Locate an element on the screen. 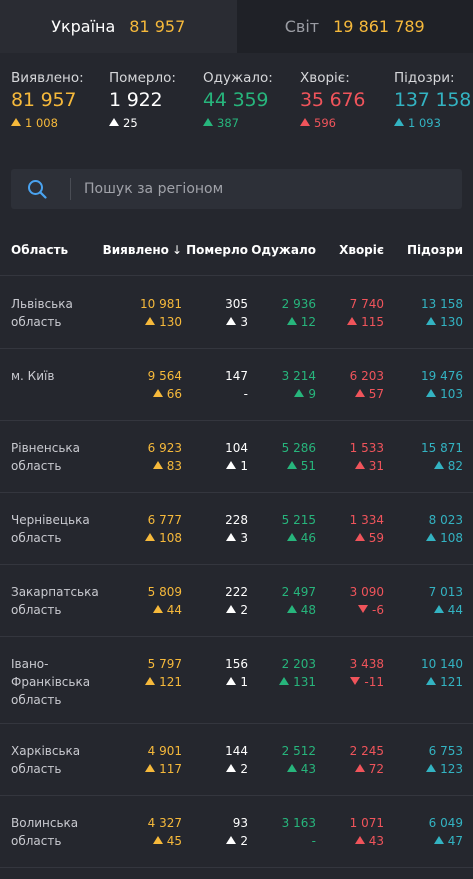 The width and height of the screenshot is (473, 879). cell-confirmed: 4 901 117 is located at coordinates (163, 760).